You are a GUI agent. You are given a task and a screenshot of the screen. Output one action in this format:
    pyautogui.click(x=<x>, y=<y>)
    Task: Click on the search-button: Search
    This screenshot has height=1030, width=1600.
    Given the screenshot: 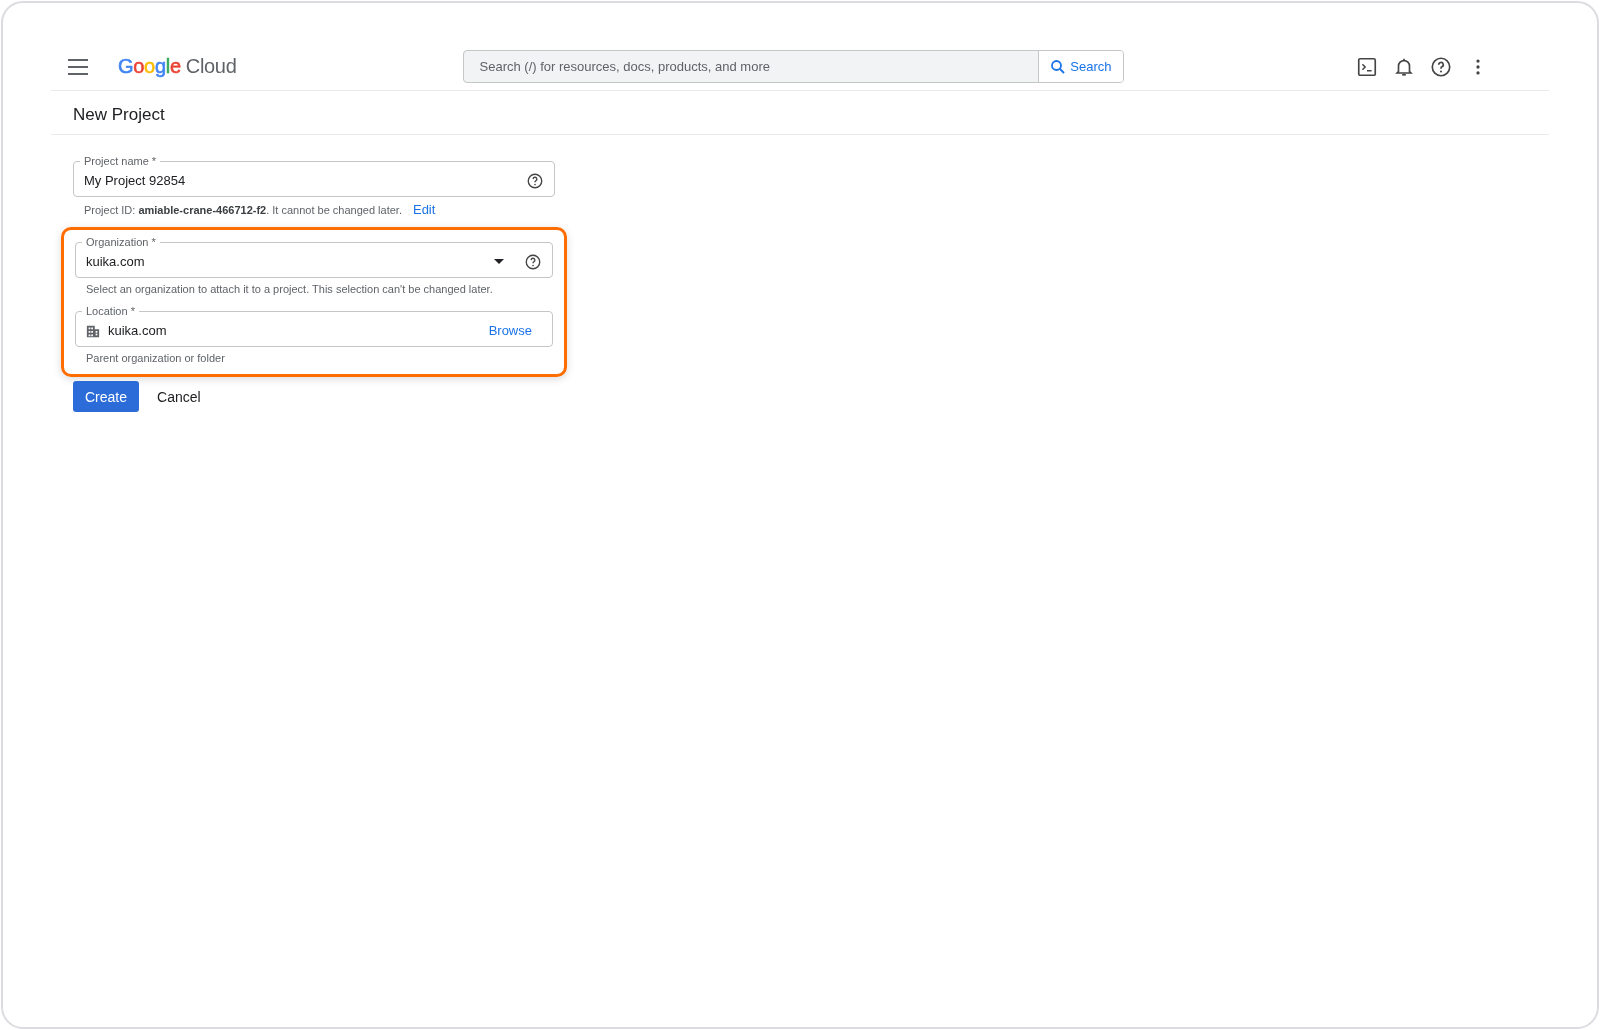 What is the action you would take?
    pyautogui.click(x=1080, y=66)
    